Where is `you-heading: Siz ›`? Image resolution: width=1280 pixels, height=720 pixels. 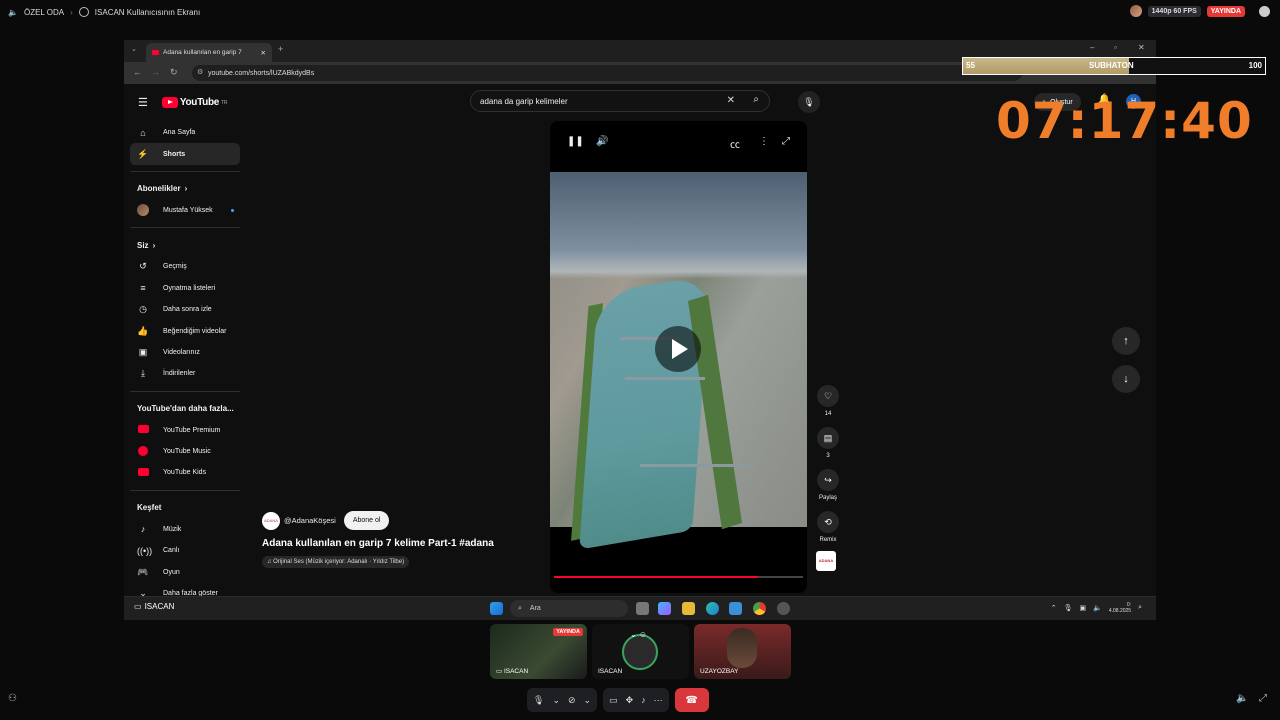
you-heading: Siz › is located at coordinates (189, 245).